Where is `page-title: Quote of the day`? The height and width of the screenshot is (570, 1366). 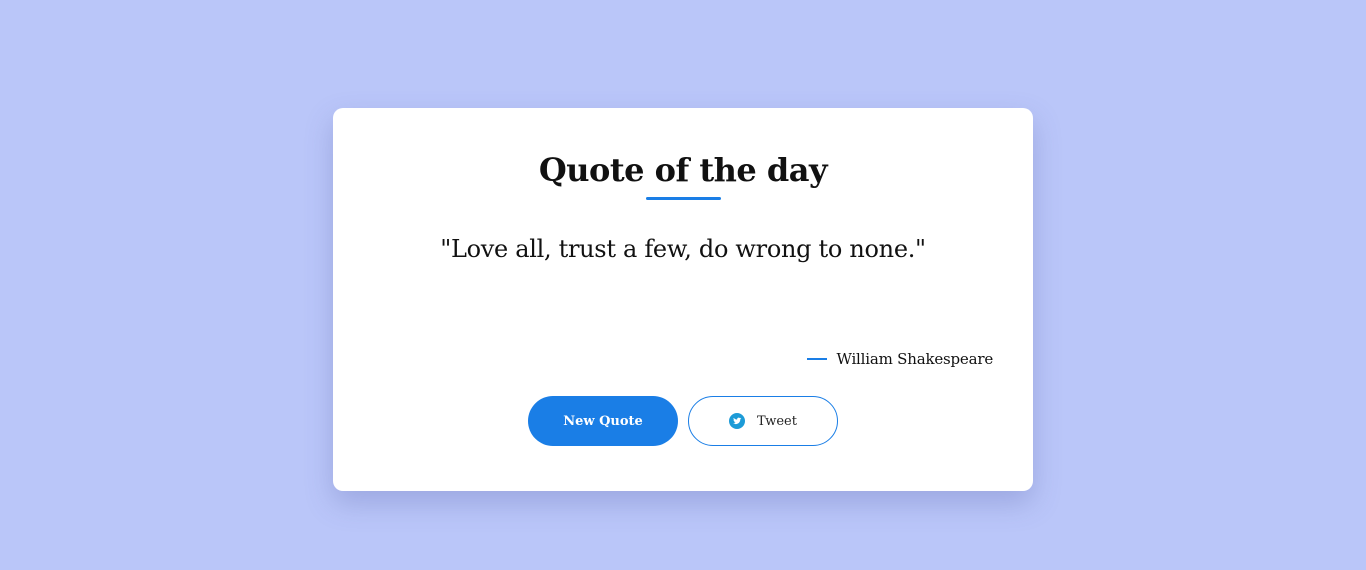 page-title: Quote of the day is located at coordinates (683, 170).